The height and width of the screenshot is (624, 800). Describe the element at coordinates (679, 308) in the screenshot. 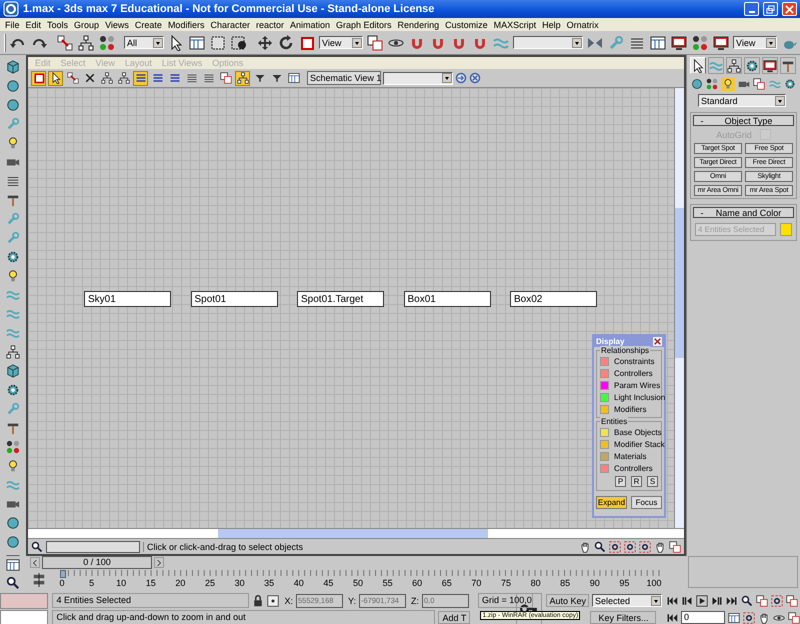

I see `vertical-scrollbar` at that location.